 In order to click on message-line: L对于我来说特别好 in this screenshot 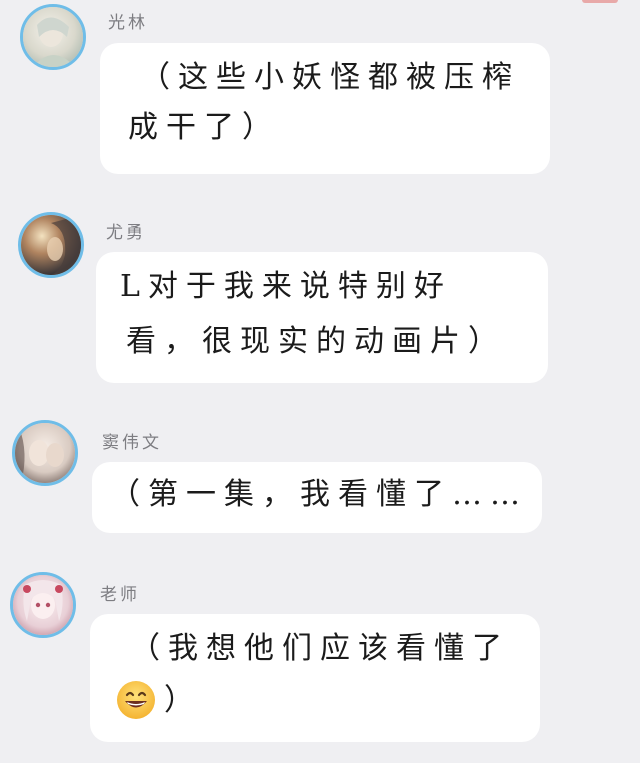, I will do `click(286, 286)`.